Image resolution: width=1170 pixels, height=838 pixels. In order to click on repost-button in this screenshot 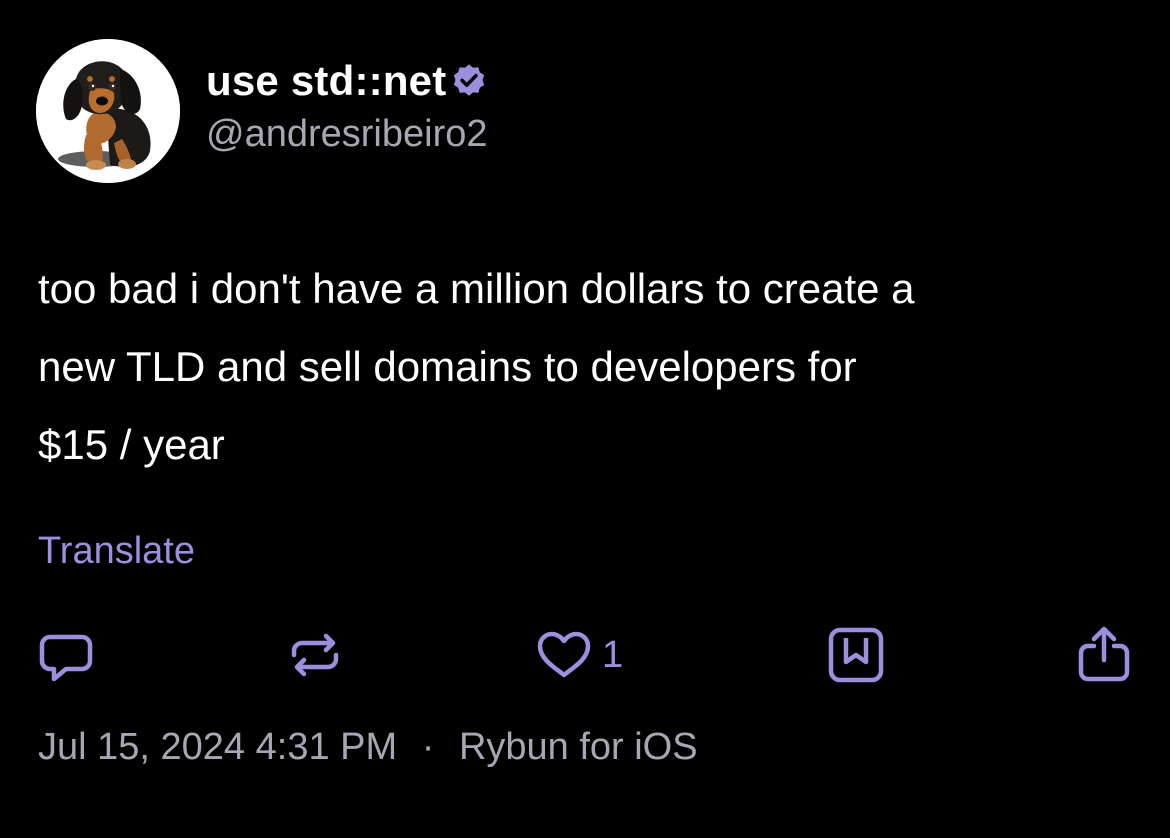, I will do `click(315, 655)`.